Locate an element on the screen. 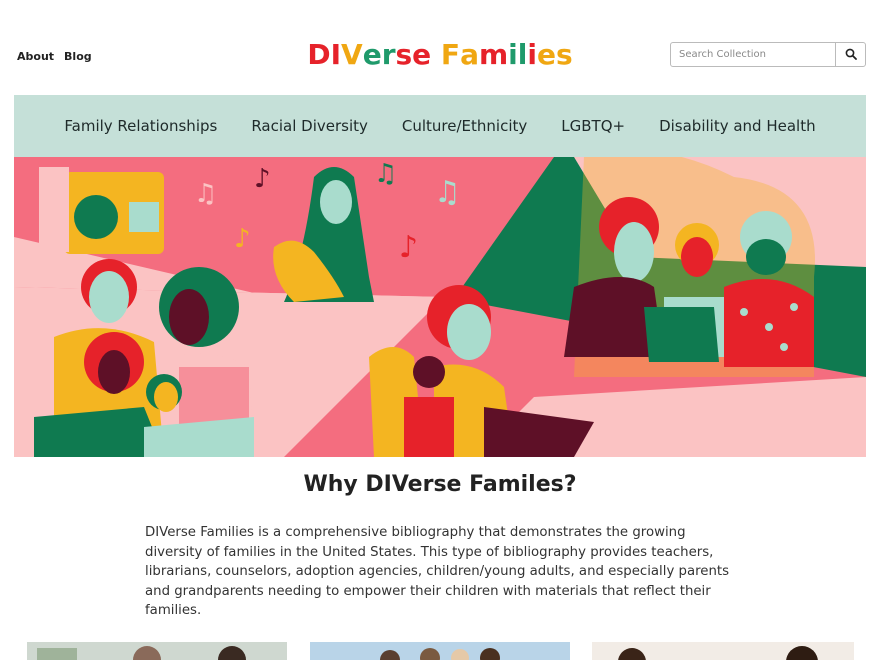 This screenshot has width=880, height=660. nav-disability-health: Disability and Health is located at coordinates (737, 126).